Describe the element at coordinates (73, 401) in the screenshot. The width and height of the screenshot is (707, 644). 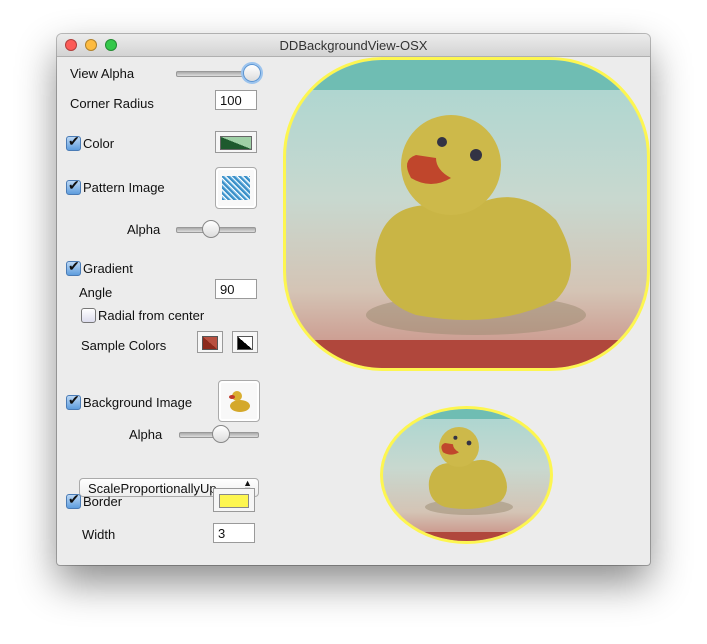
I see `background-image-checkbox` at that location.